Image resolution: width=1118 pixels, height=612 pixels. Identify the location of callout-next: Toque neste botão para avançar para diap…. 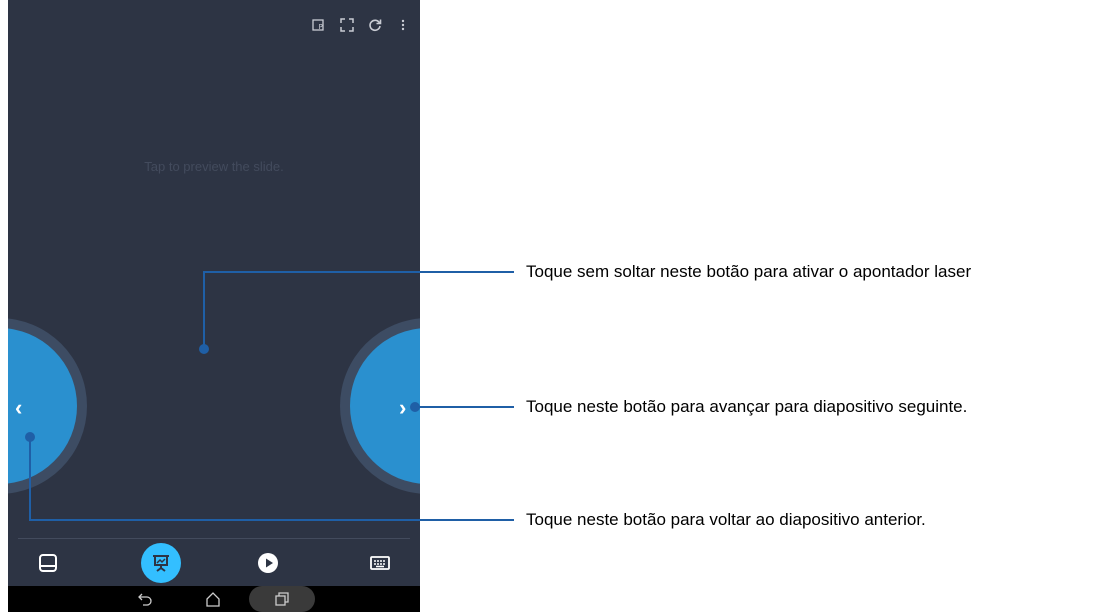
(747, 406).